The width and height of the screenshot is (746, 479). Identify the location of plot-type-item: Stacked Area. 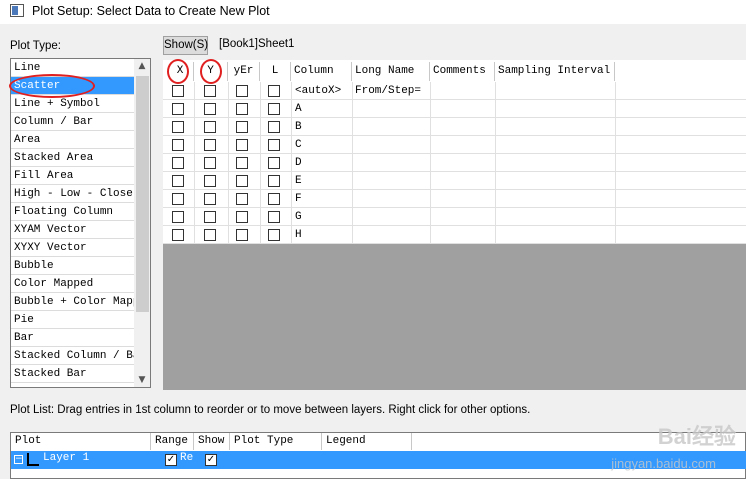
(73, 158).